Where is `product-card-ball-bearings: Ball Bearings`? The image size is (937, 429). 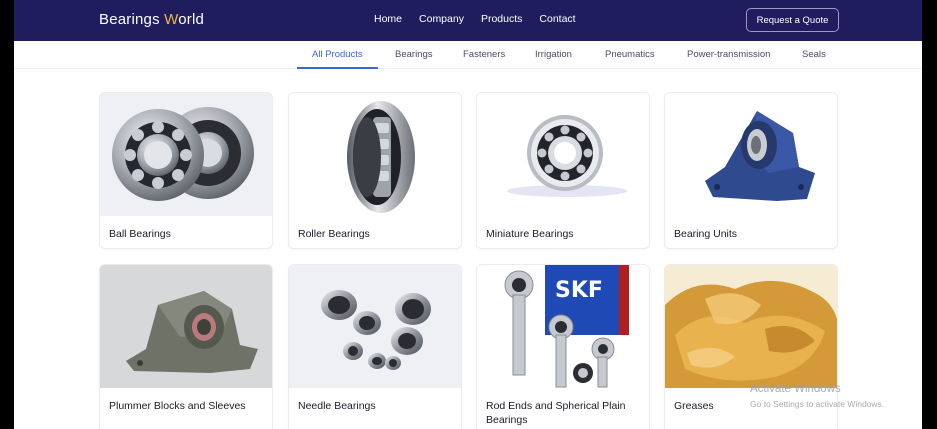 product-card-ball-bearings: Ball Bearings is located at coordinates (186, 170).